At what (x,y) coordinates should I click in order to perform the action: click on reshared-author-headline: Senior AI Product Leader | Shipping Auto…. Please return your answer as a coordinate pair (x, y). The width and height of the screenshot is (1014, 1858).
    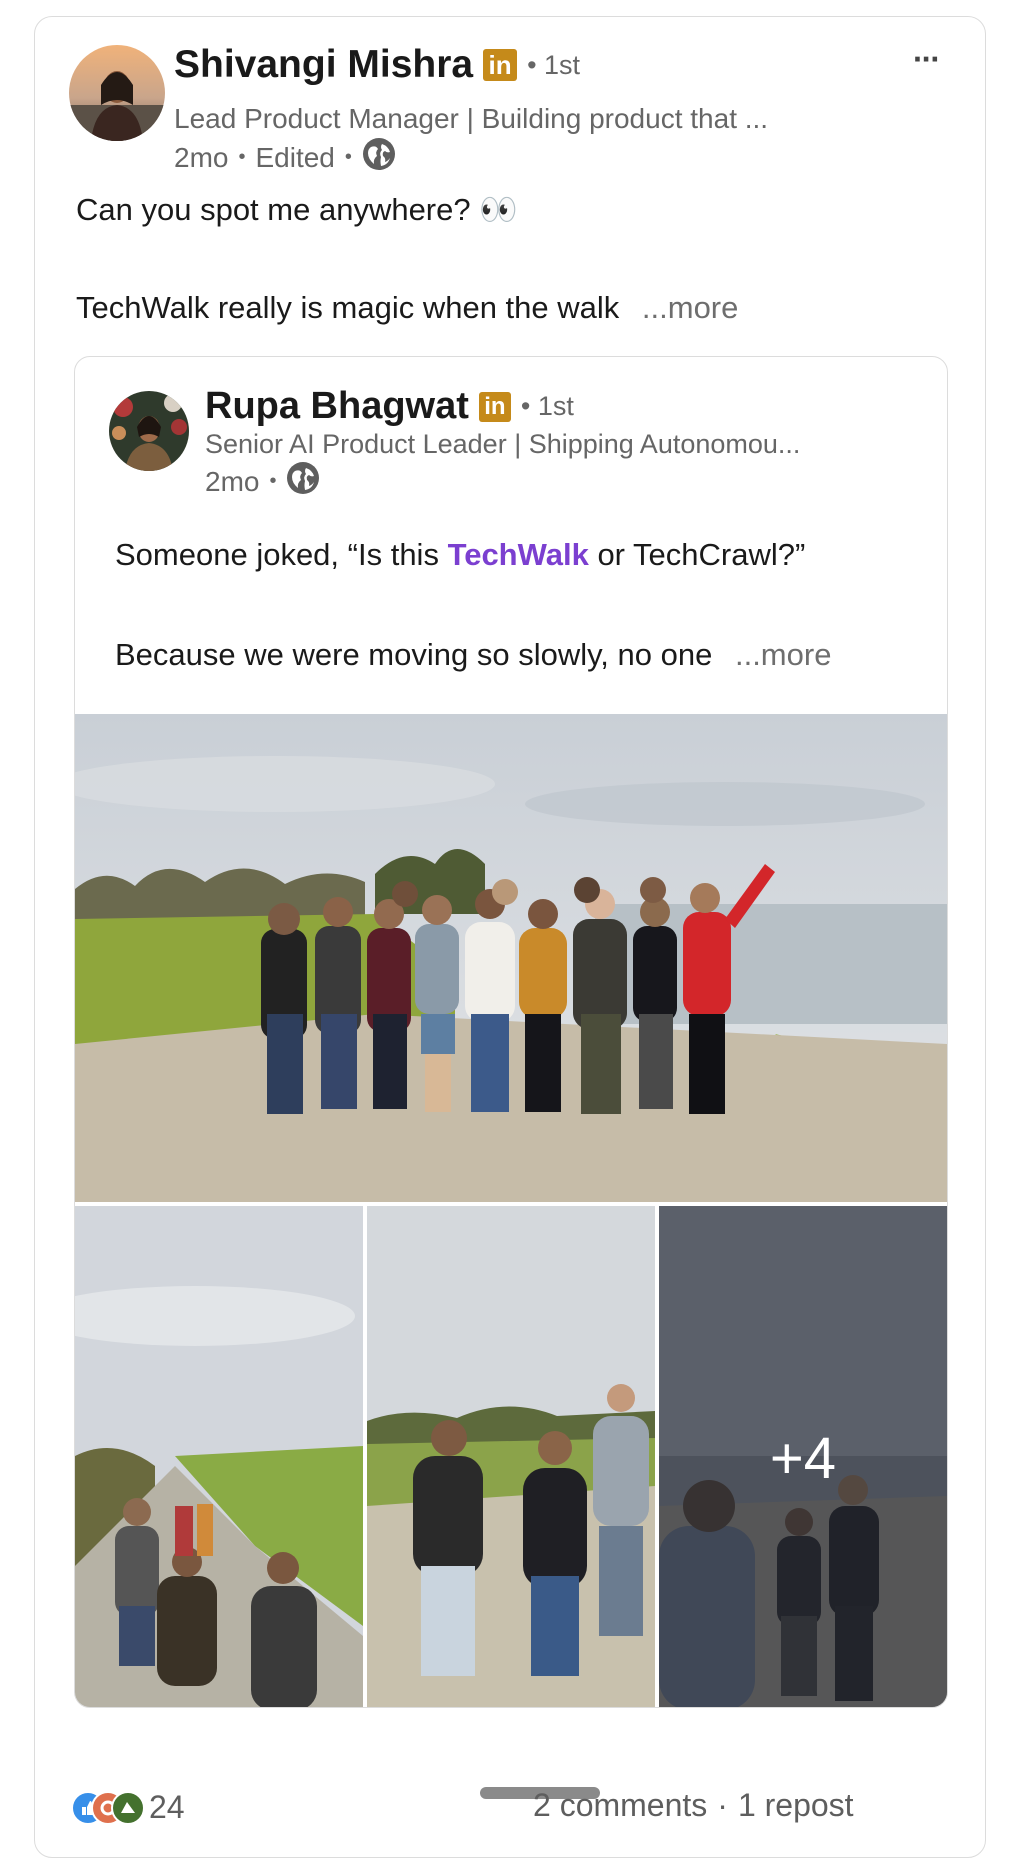
    Looking at the image, I should click on (503, 444).